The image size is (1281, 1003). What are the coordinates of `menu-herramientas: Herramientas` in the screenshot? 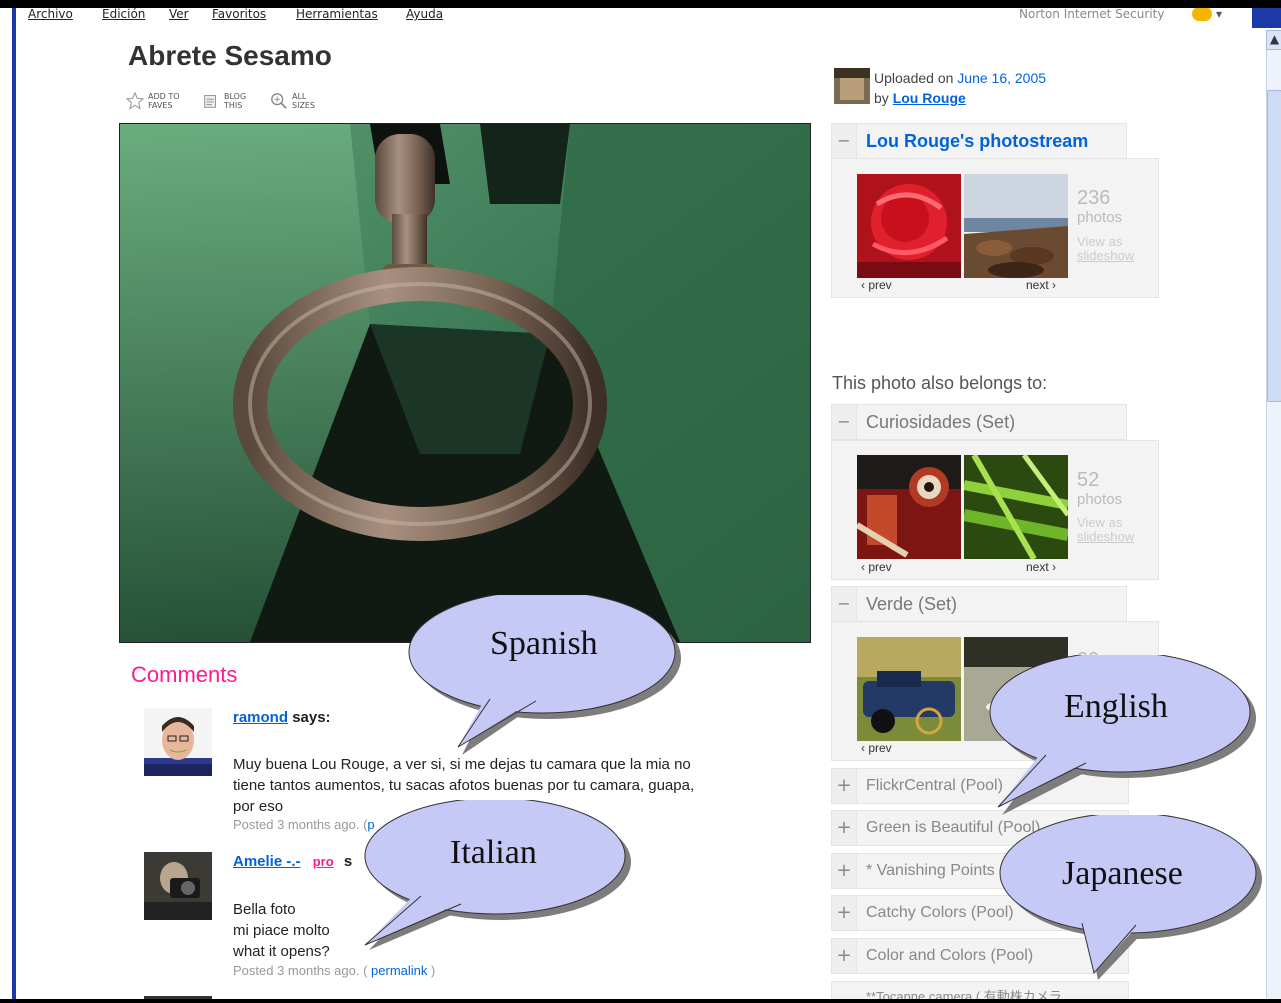 It's located at (337, 14).